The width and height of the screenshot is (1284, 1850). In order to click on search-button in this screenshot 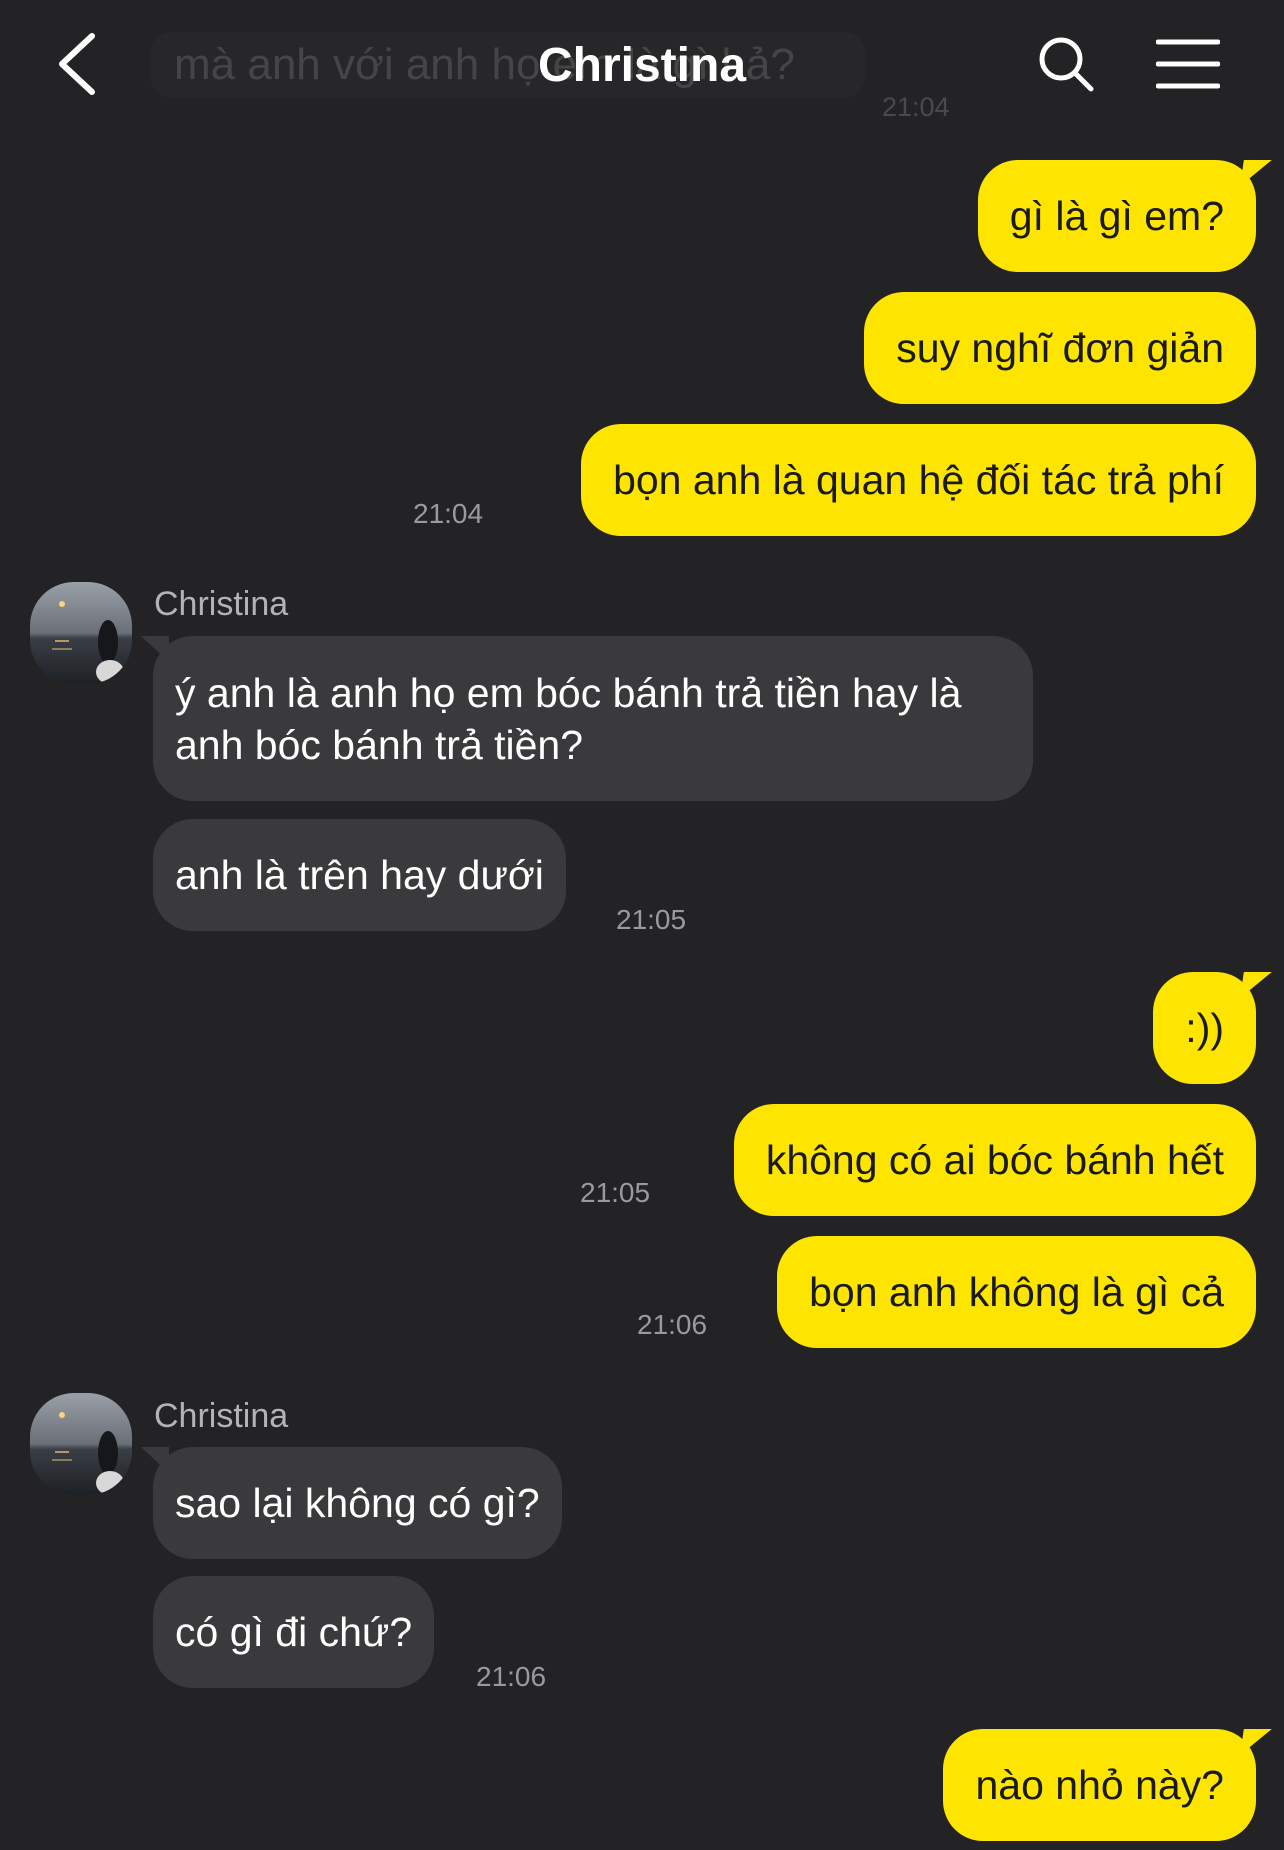, I will do `click(1066, 64)`.